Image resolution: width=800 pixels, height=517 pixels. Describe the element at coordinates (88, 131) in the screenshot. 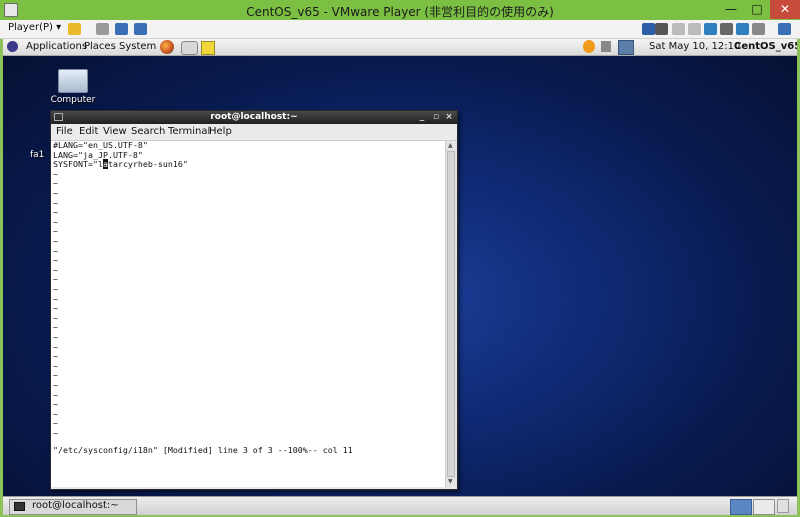

I see `menu-edit: Edit` at that location.